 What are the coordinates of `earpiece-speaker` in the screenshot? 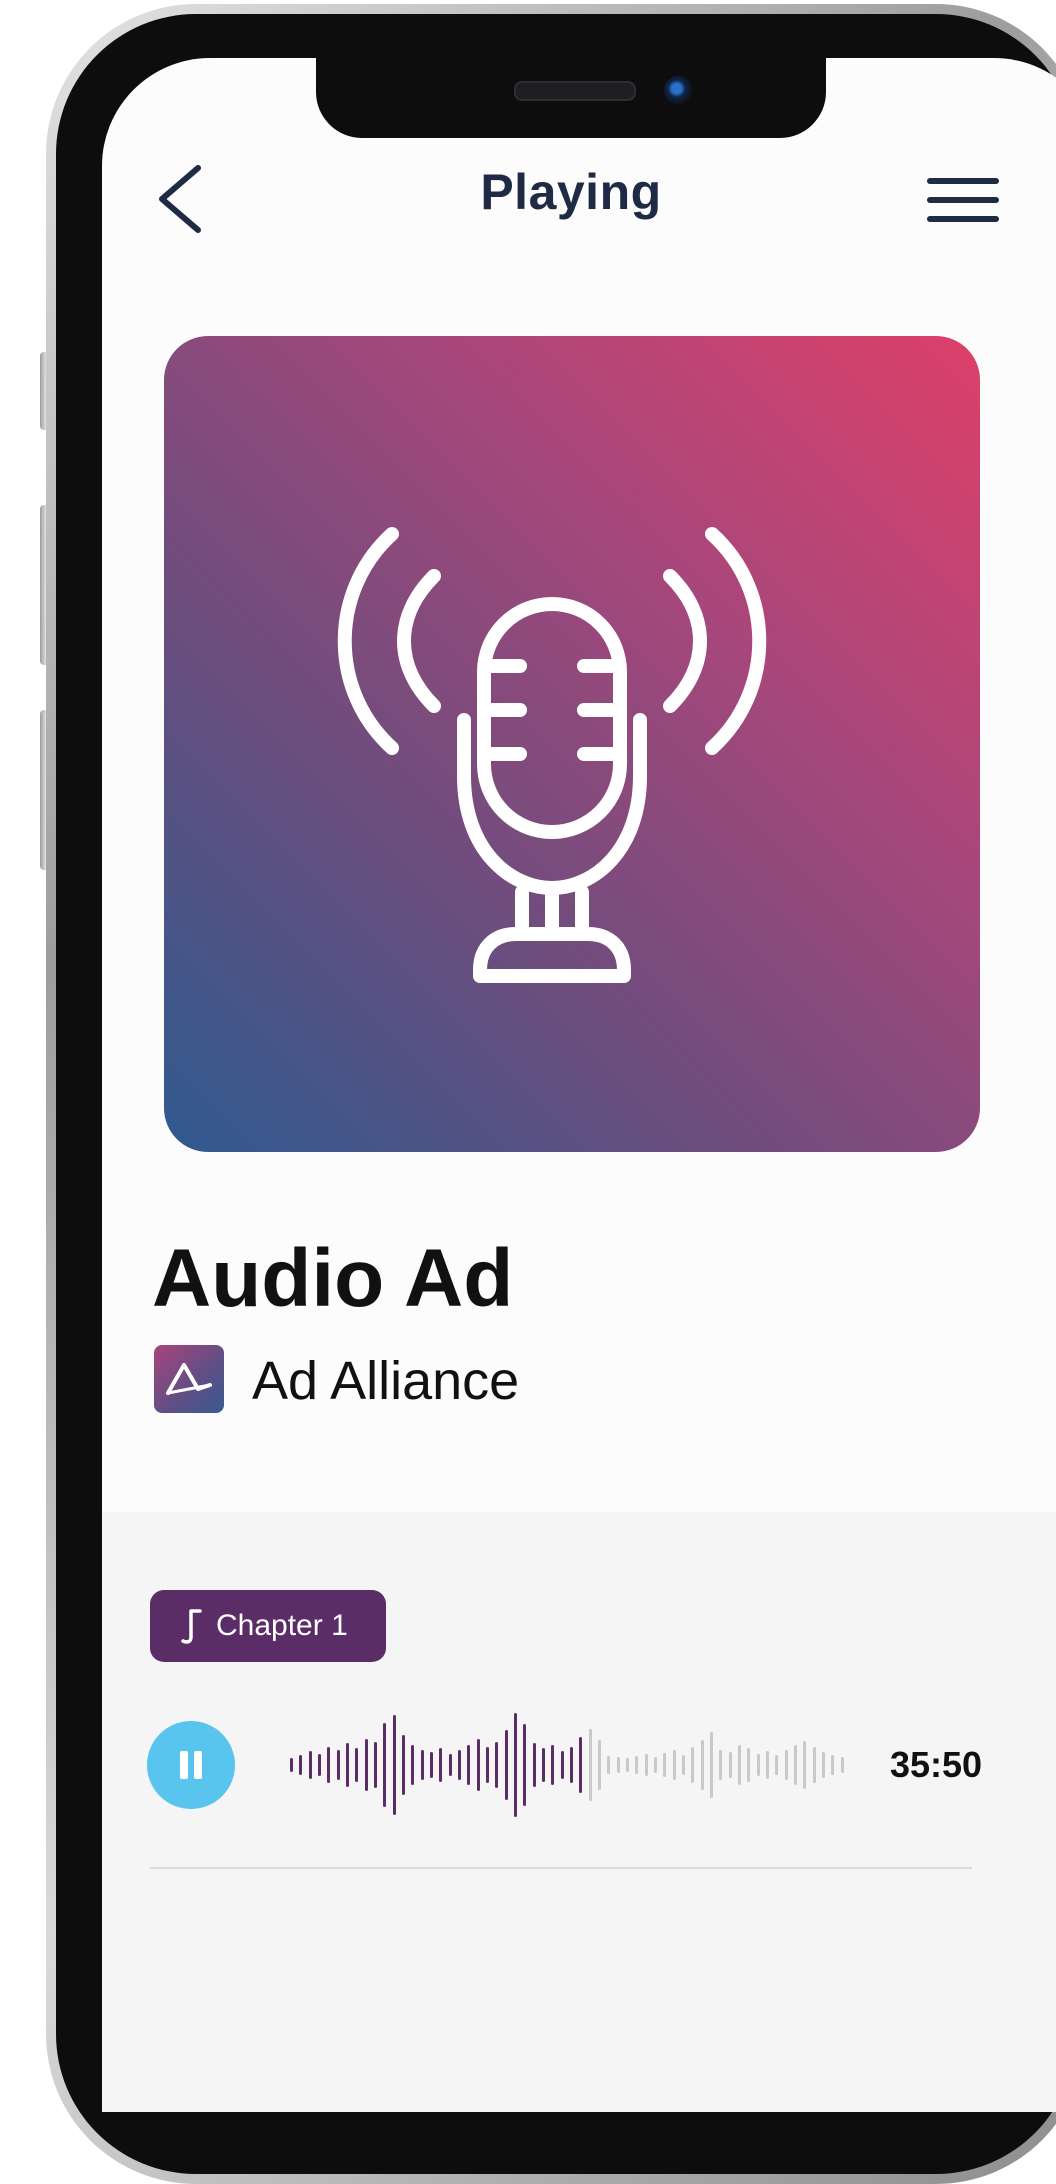 It's located at (575, 91).